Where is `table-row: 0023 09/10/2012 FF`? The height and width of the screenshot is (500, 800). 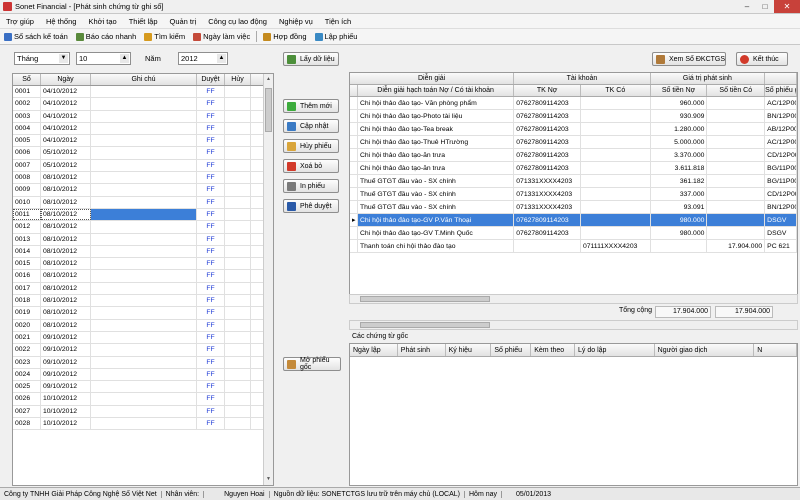
table-row: 0023 09/10/2012 FF is located at coordinates (143, 362).